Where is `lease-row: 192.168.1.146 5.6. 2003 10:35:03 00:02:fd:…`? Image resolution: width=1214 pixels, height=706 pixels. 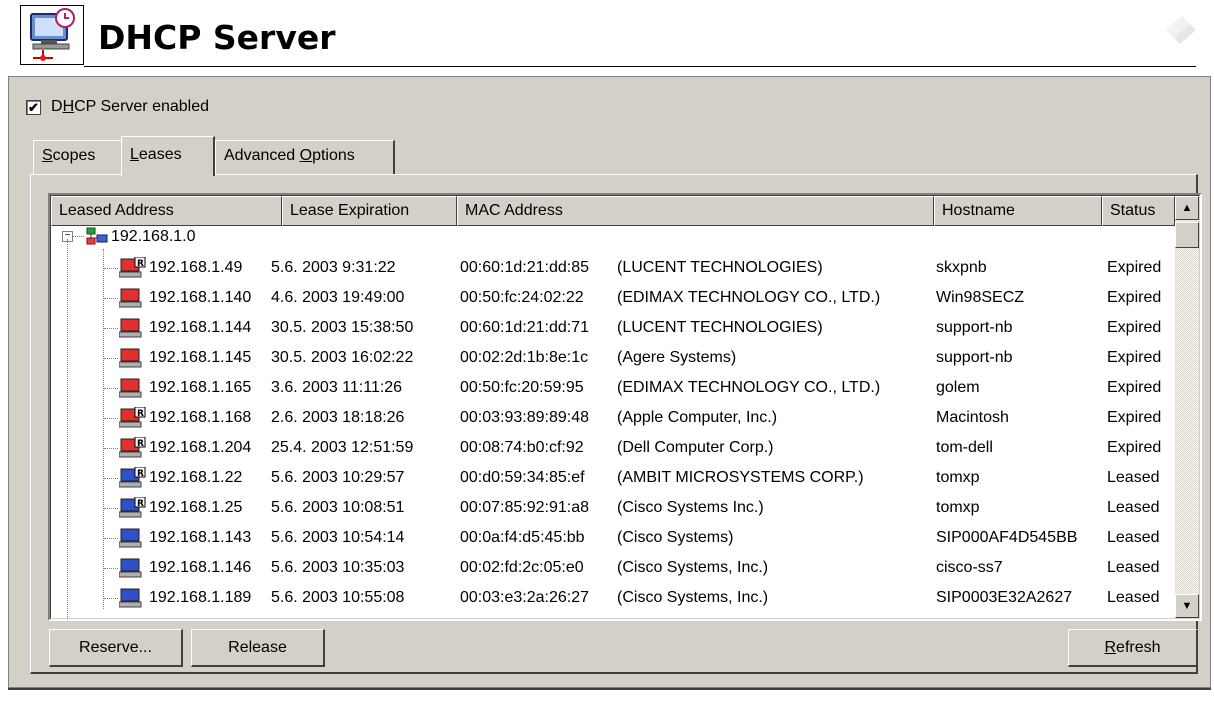 lease-row: 192.168.1.146 5.6. 2003 10:35:03 00:02:fd:… is located at coordinates (612, 568).